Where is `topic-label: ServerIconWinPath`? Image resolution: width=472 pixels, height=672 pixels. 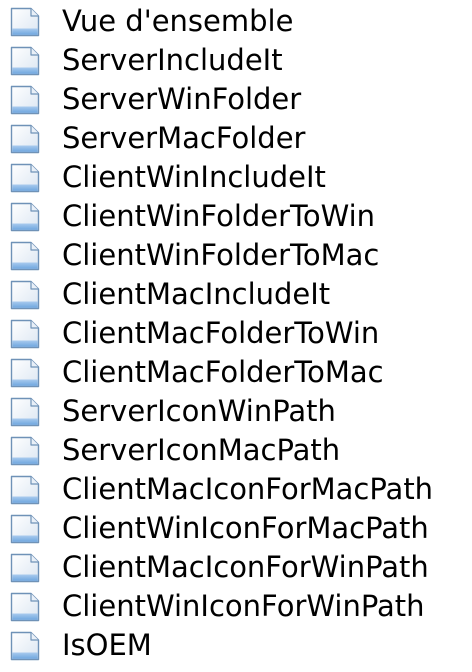
topic-label: ServerIconWinPath is located at coordinates (199, 411).